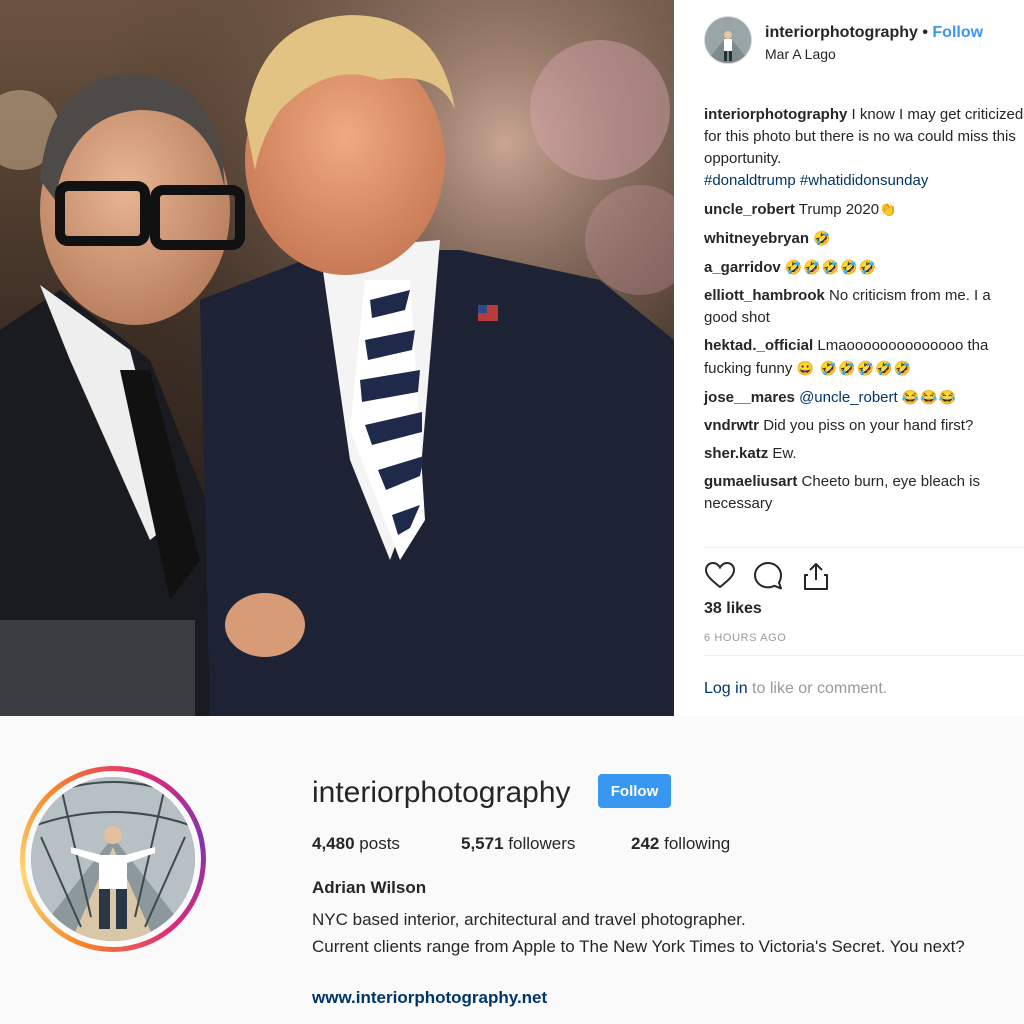 The width and height of the screenshot is (1024, 1024). I want to click on comment-item: jose__mares @uncle_robert 😂😂😂, so click(864, 397).